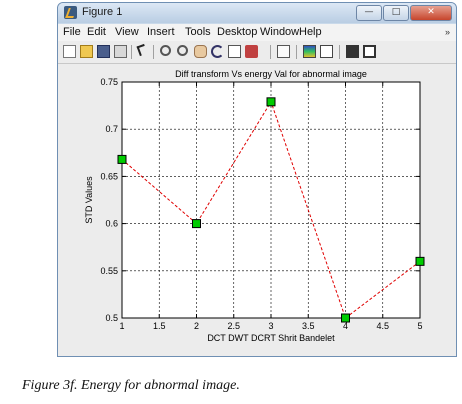  I want to click on link-plot-icon, so click(283, 51).